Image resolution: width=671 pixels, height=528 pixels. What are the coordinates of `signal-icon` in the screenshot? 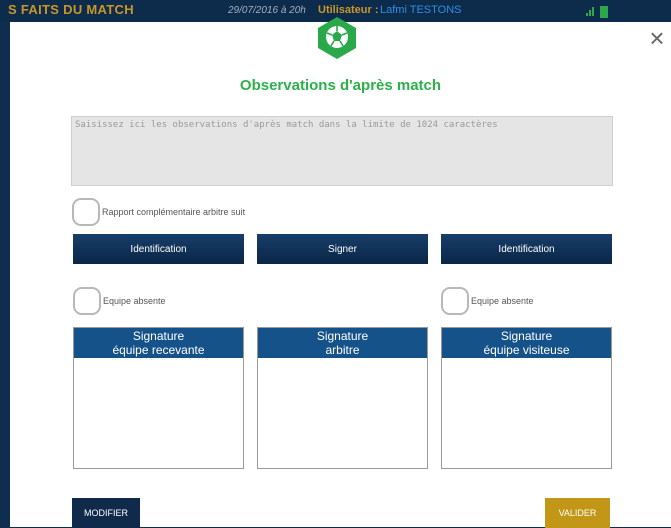 It's located at (591, 11).